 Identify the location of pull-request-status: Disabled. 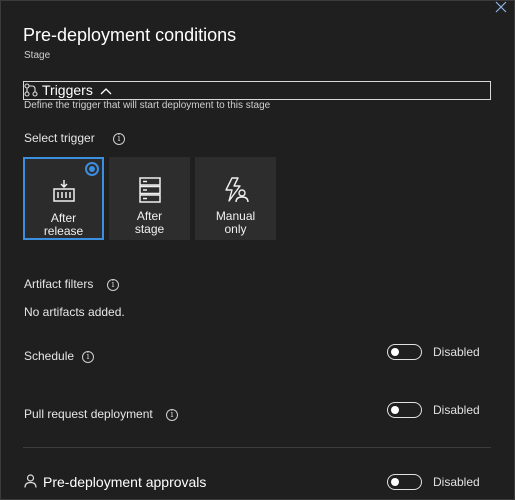
(456, 410).